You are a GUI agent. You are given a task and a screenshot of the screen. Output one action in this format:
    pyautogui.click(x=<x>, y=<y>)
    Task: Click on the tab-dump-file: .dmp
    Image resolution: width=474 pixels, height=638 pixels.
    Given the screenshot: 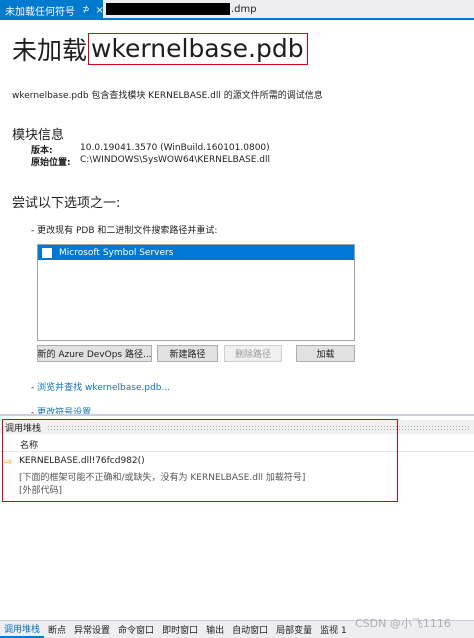 What is the action you would take?
    pyautogui.click(x=188, y=9)
    